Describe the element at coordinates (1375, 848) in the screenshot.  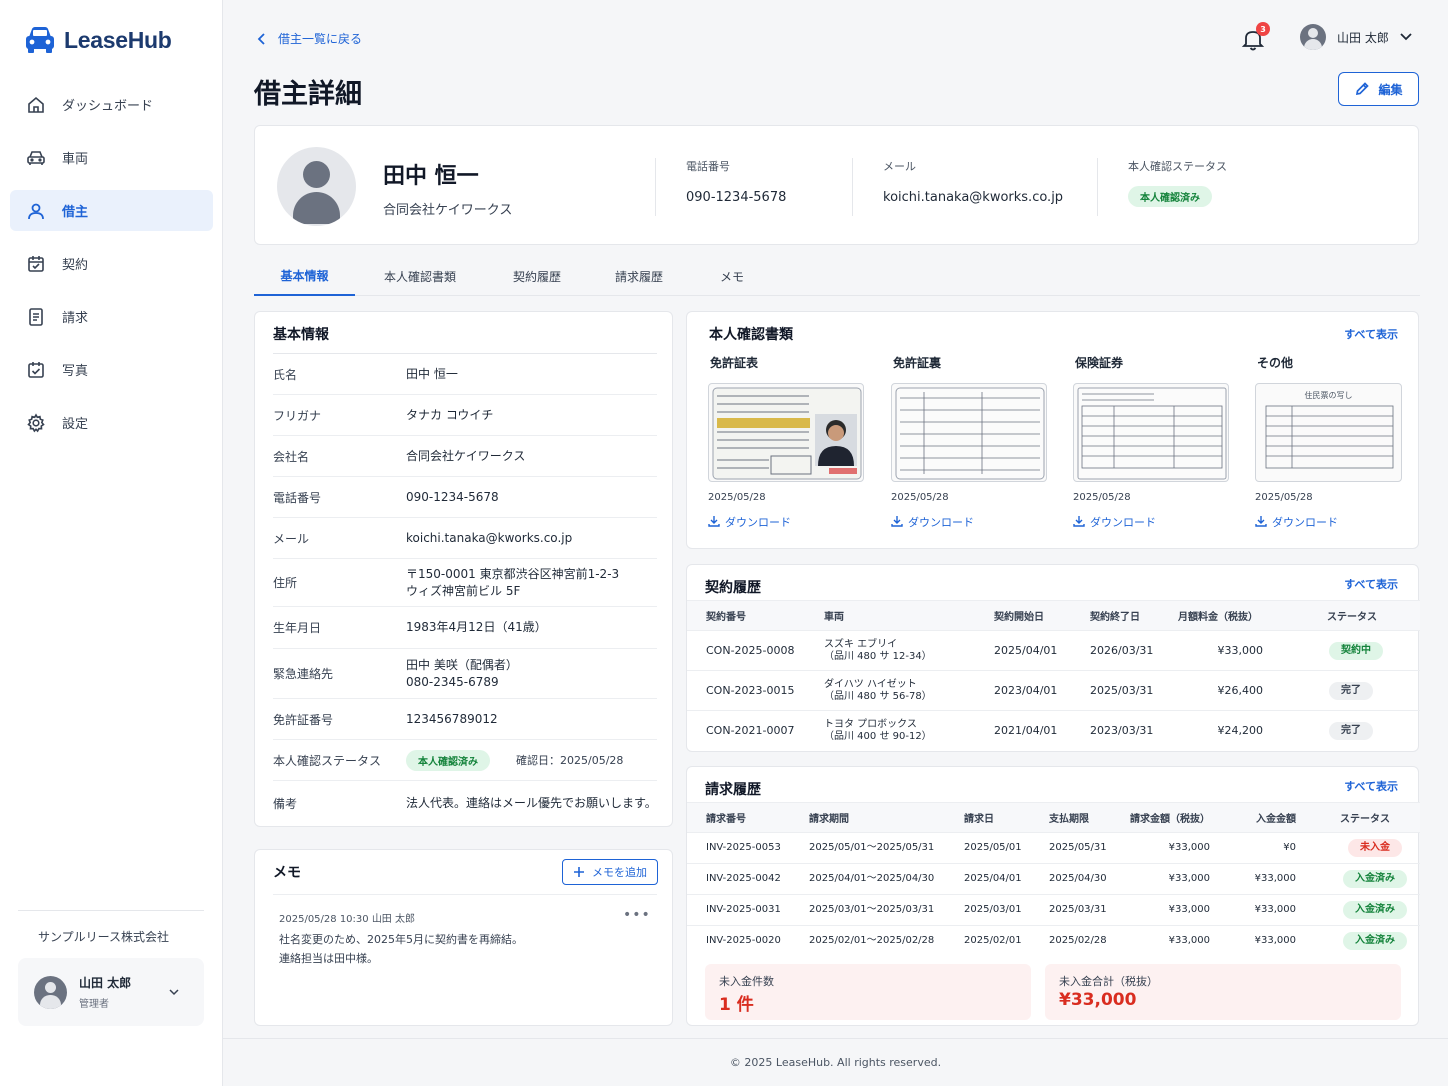
I see `status-badge: 未入金` at that location.